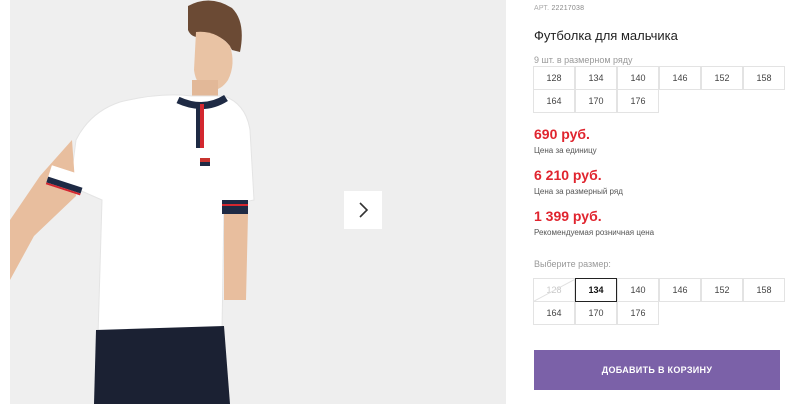 The image size is (800, 404). I want to click on size-row-grid: 128 134 140 146 152 158 164 170 176, so click(659, 89).